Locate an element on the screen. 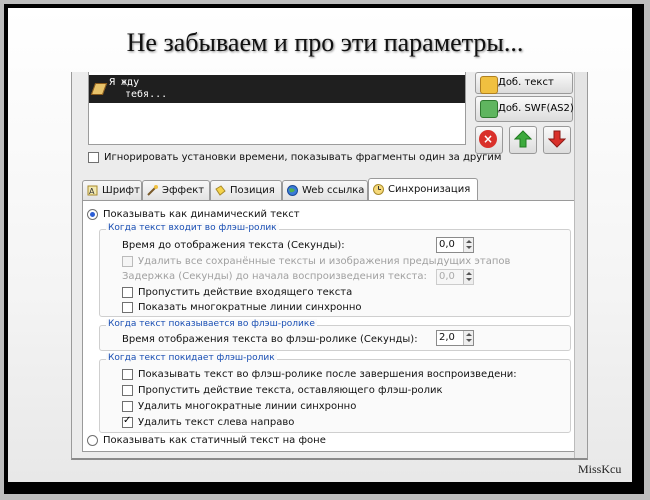 The height and width of the screenshot is (500, 650). add-swf-button: Доб. SWF(AS2) is located at coordinates (524, 109).